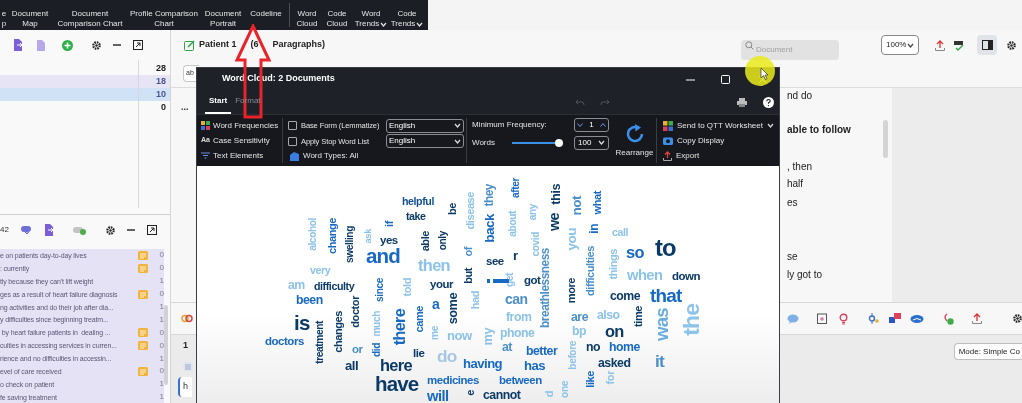 The width and height of the screenshot is (1022, 403). I want to click on cloud-word: of, so click(469, 252).